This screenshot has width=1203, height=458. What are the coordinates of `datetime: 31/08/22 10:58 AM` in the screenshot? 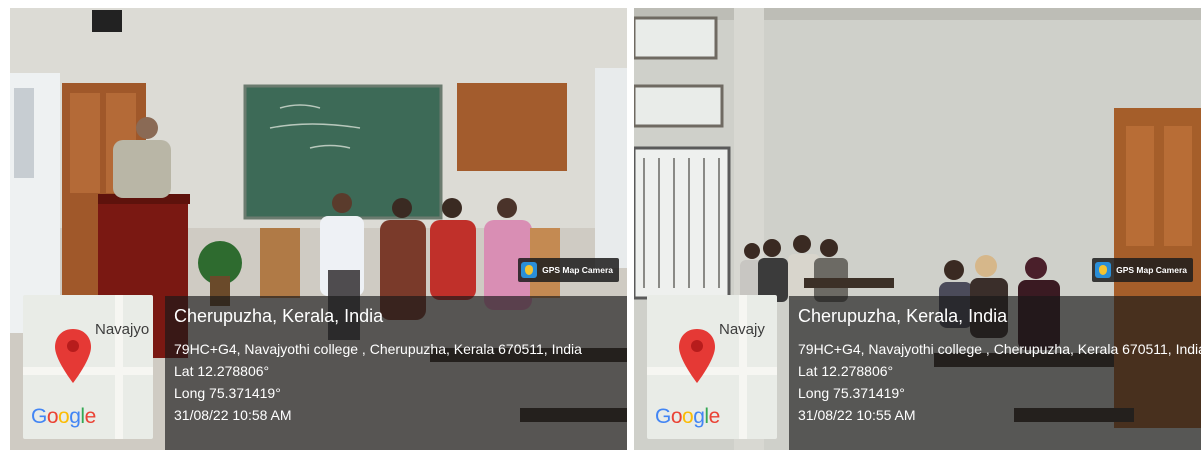 It's located at (233, 415).